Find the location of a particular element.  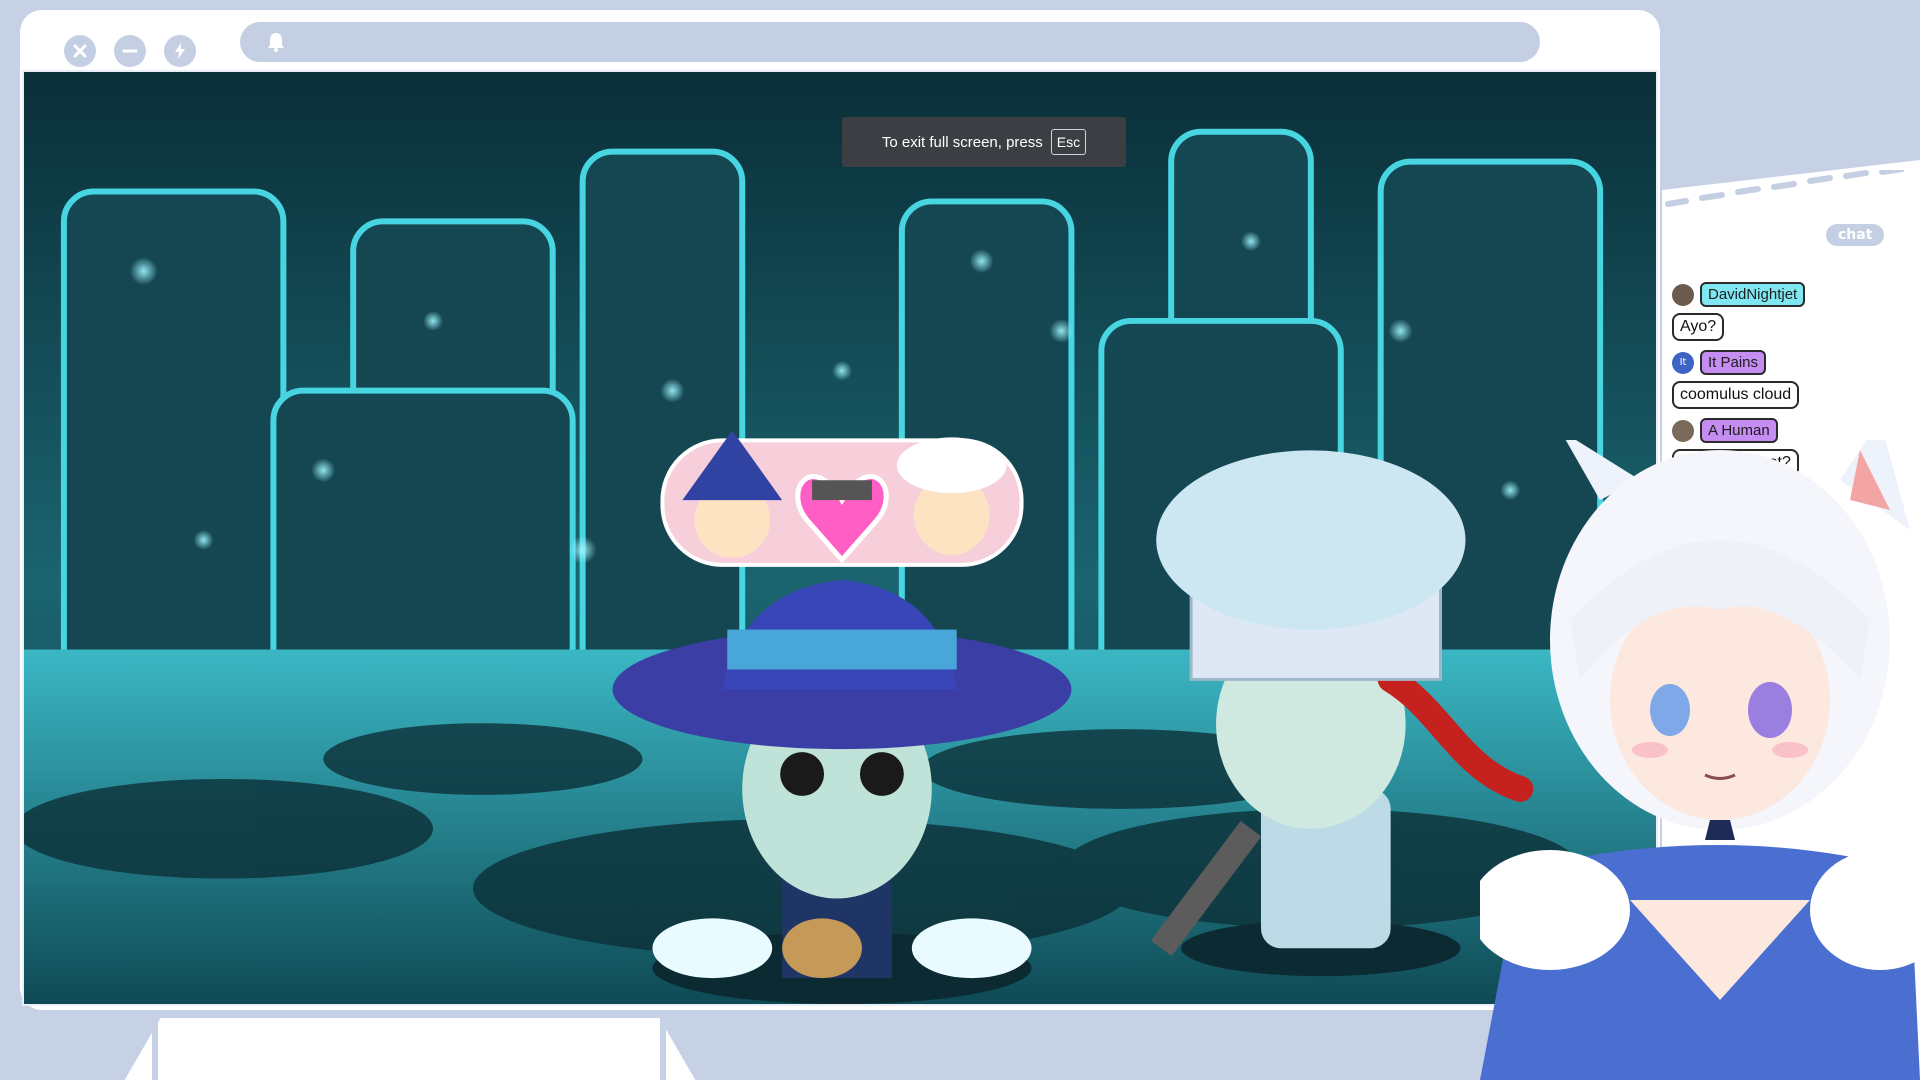

lightning-button is located at coordinates (180, 51).